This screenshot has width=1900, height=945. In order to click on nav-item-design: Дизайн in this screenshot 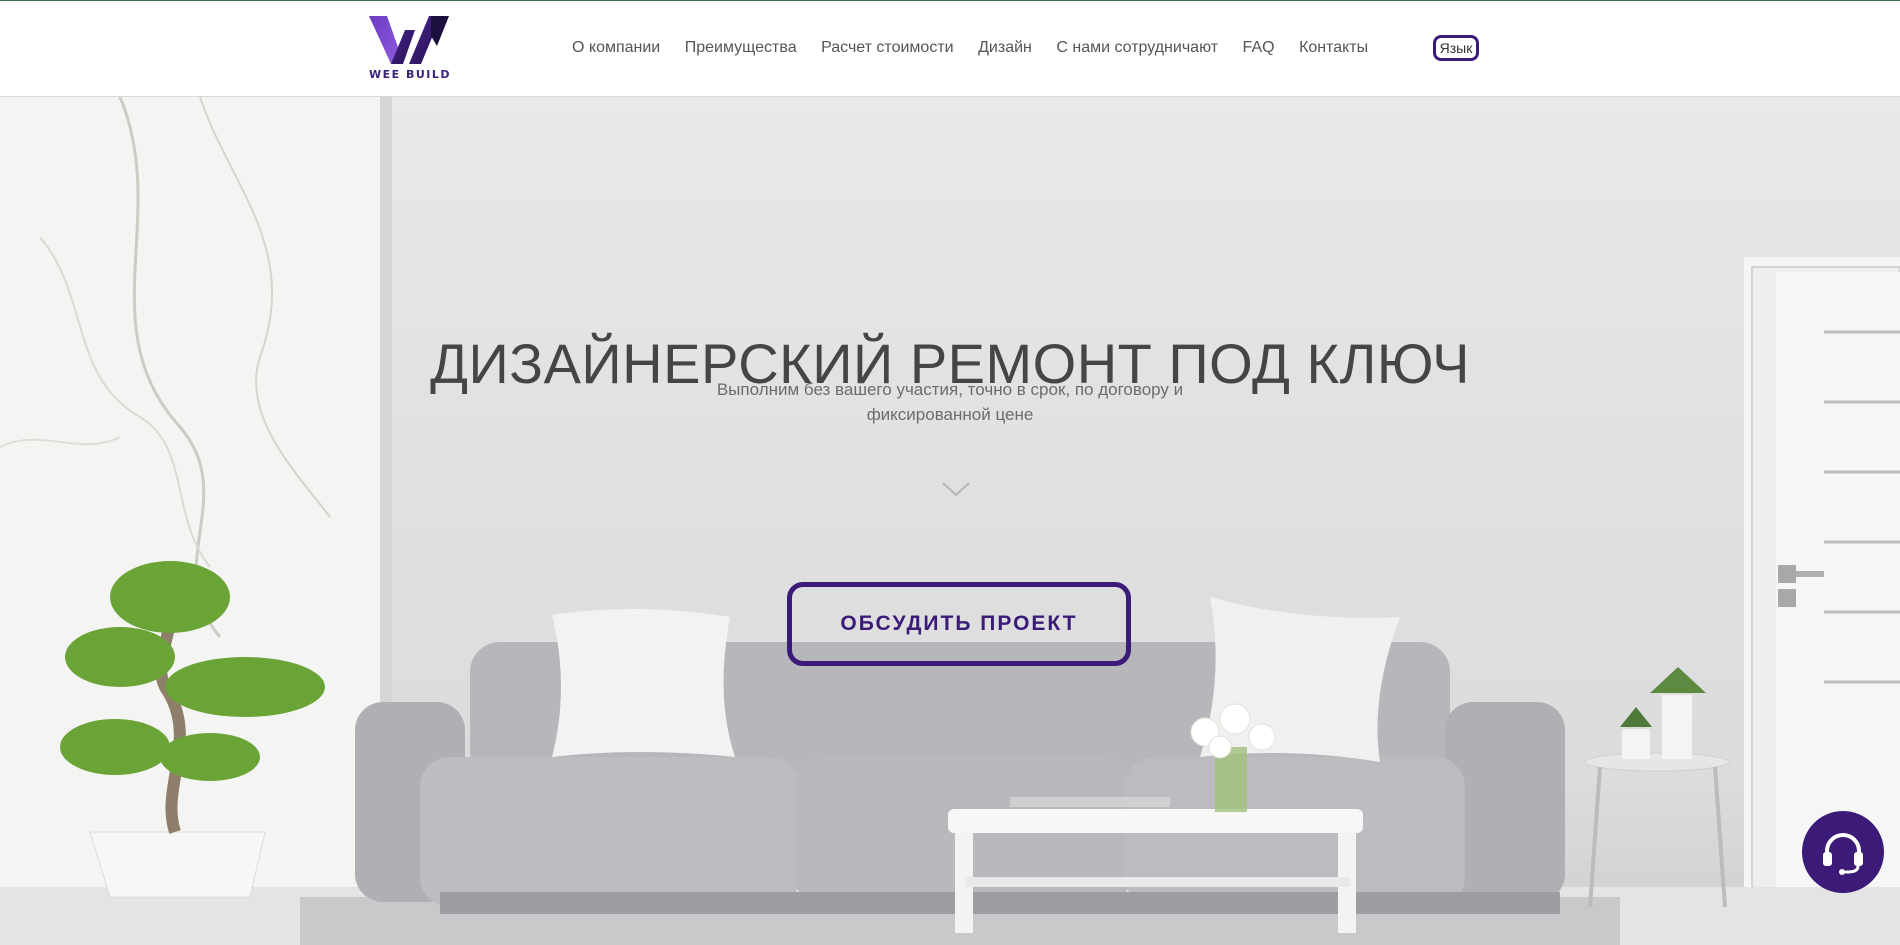, I will do `click(1005, 48)`.